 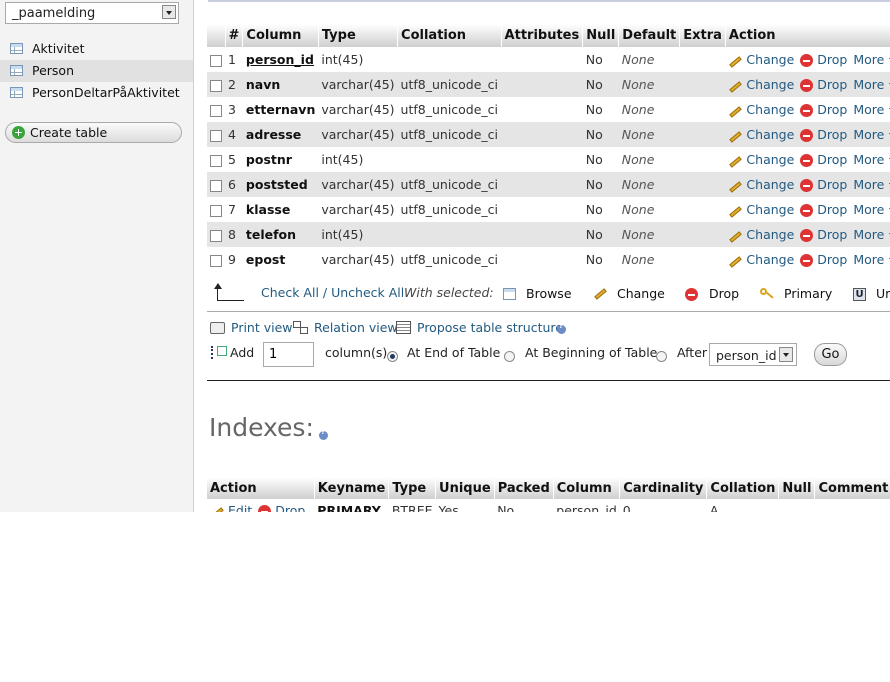 What do you see at coordinates (269, 159) in the screenshot?
I see `column-name: postnr` at bounding box center [269, 159].